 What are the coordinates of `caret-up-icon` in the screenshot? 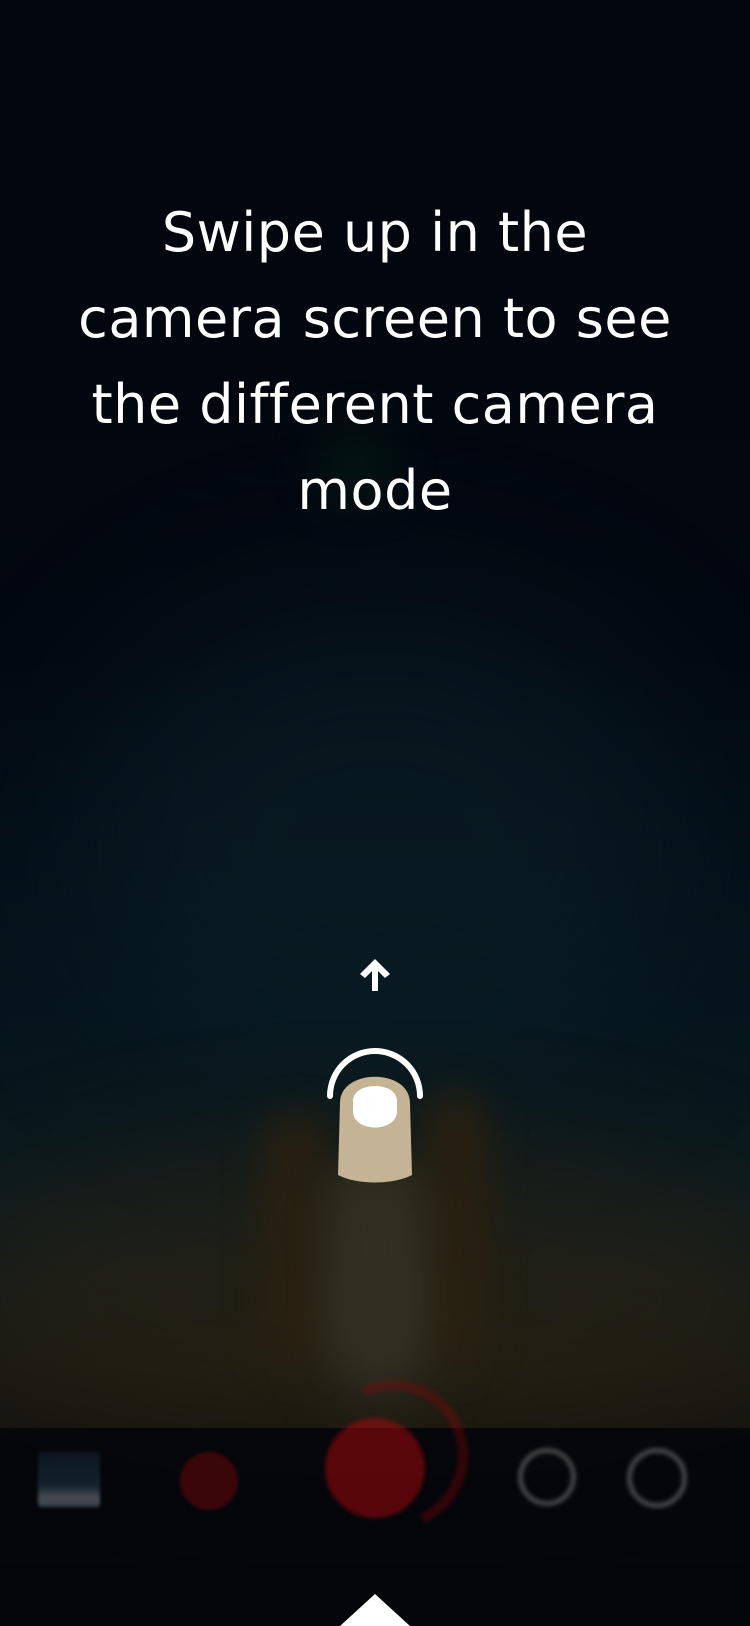 It's located at (375, 1609).